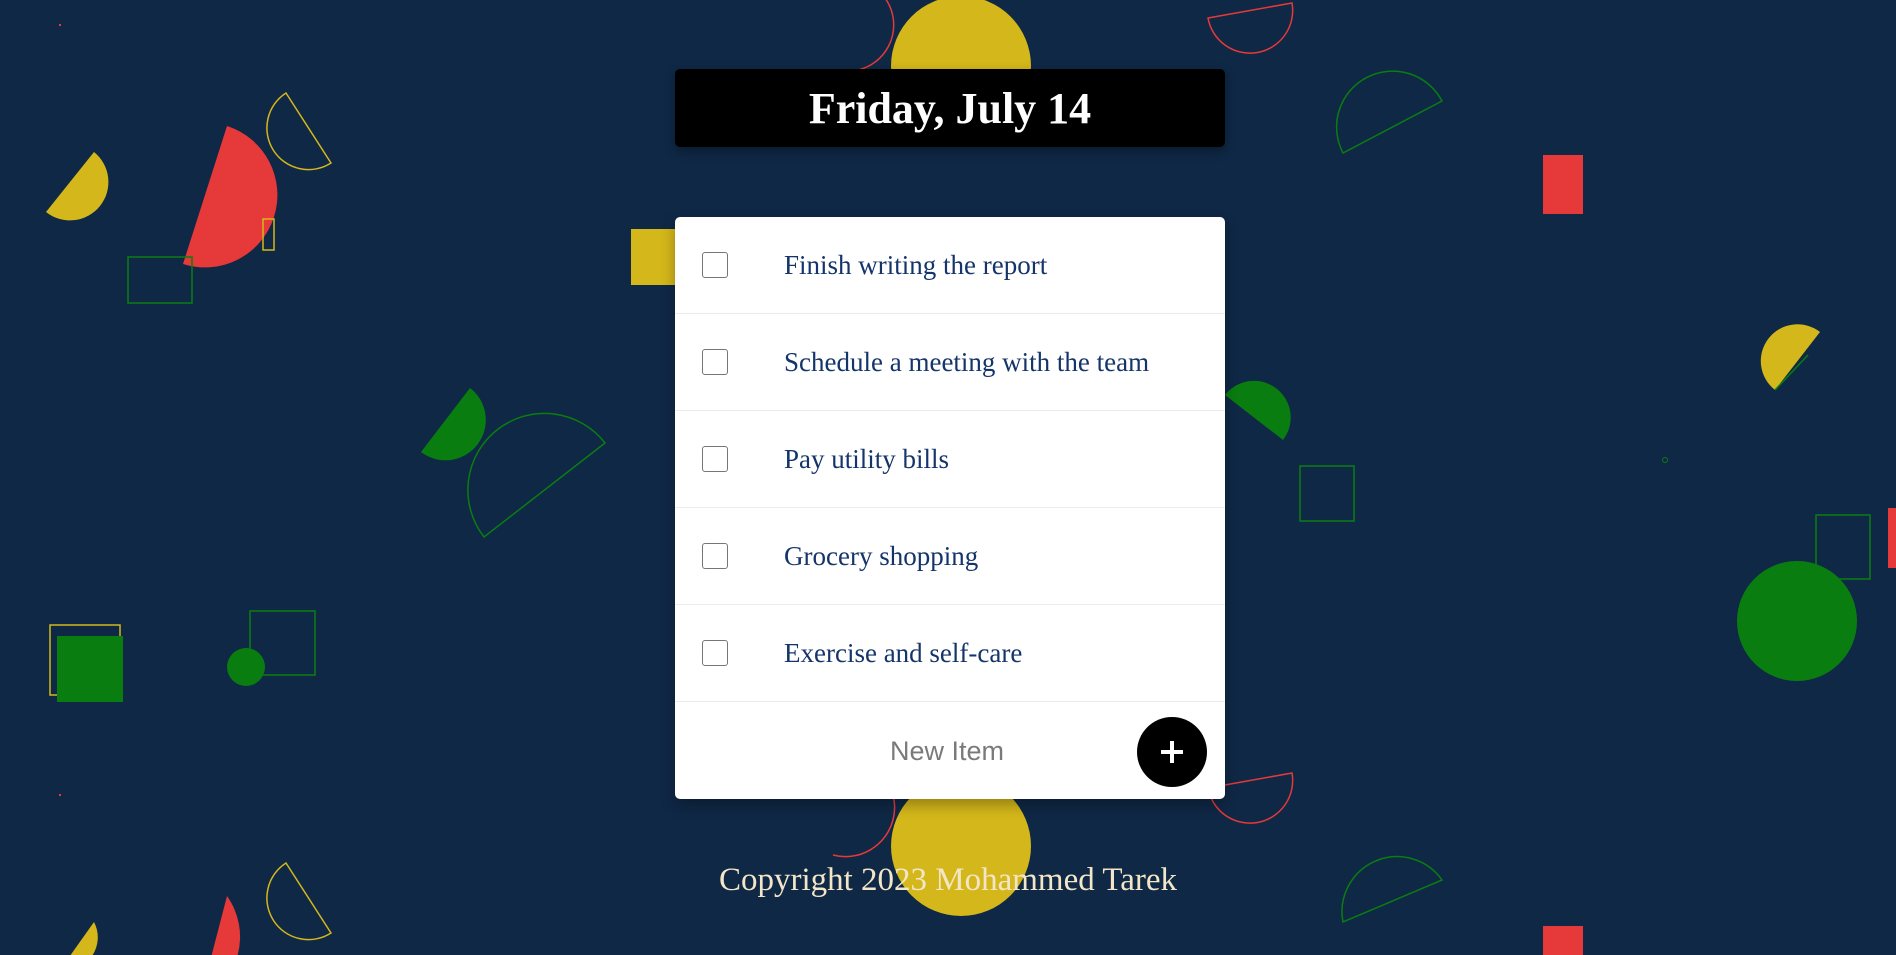 This screenshot has height=955, width=1896. I want to click on list-item: Pay utility bills, so click(950, 459).